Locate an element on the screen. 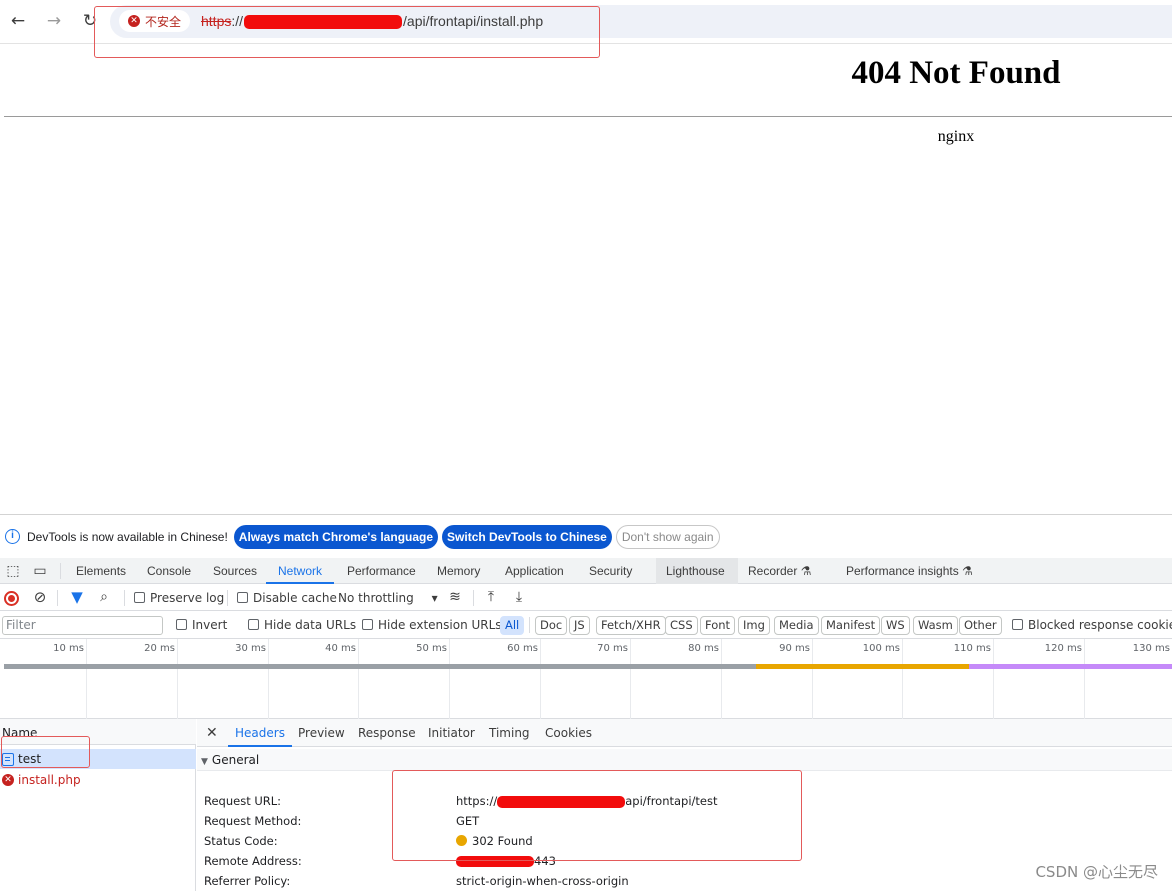 The width and height of the screenshot is (1172, 891). filter-input: Filter is located at coordinates (82, 625).